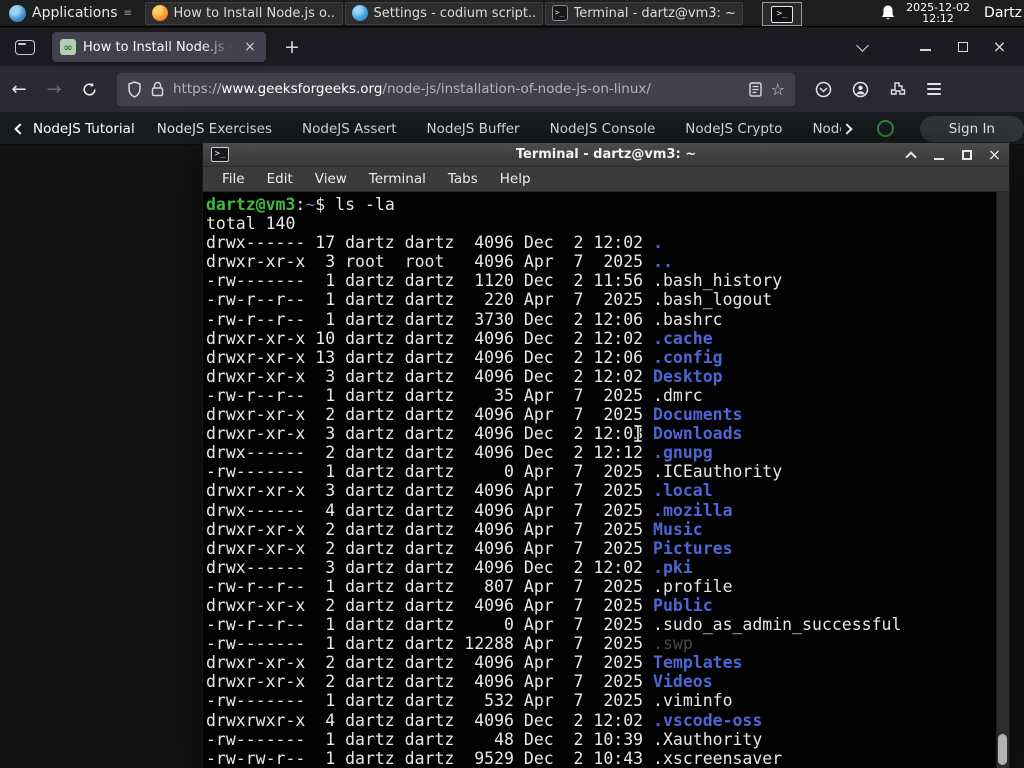 This screenshot has width=1024, height=768. I want to click on terminal-menubar: File Edit View Terminal Tabs Help, so click(606, 179).